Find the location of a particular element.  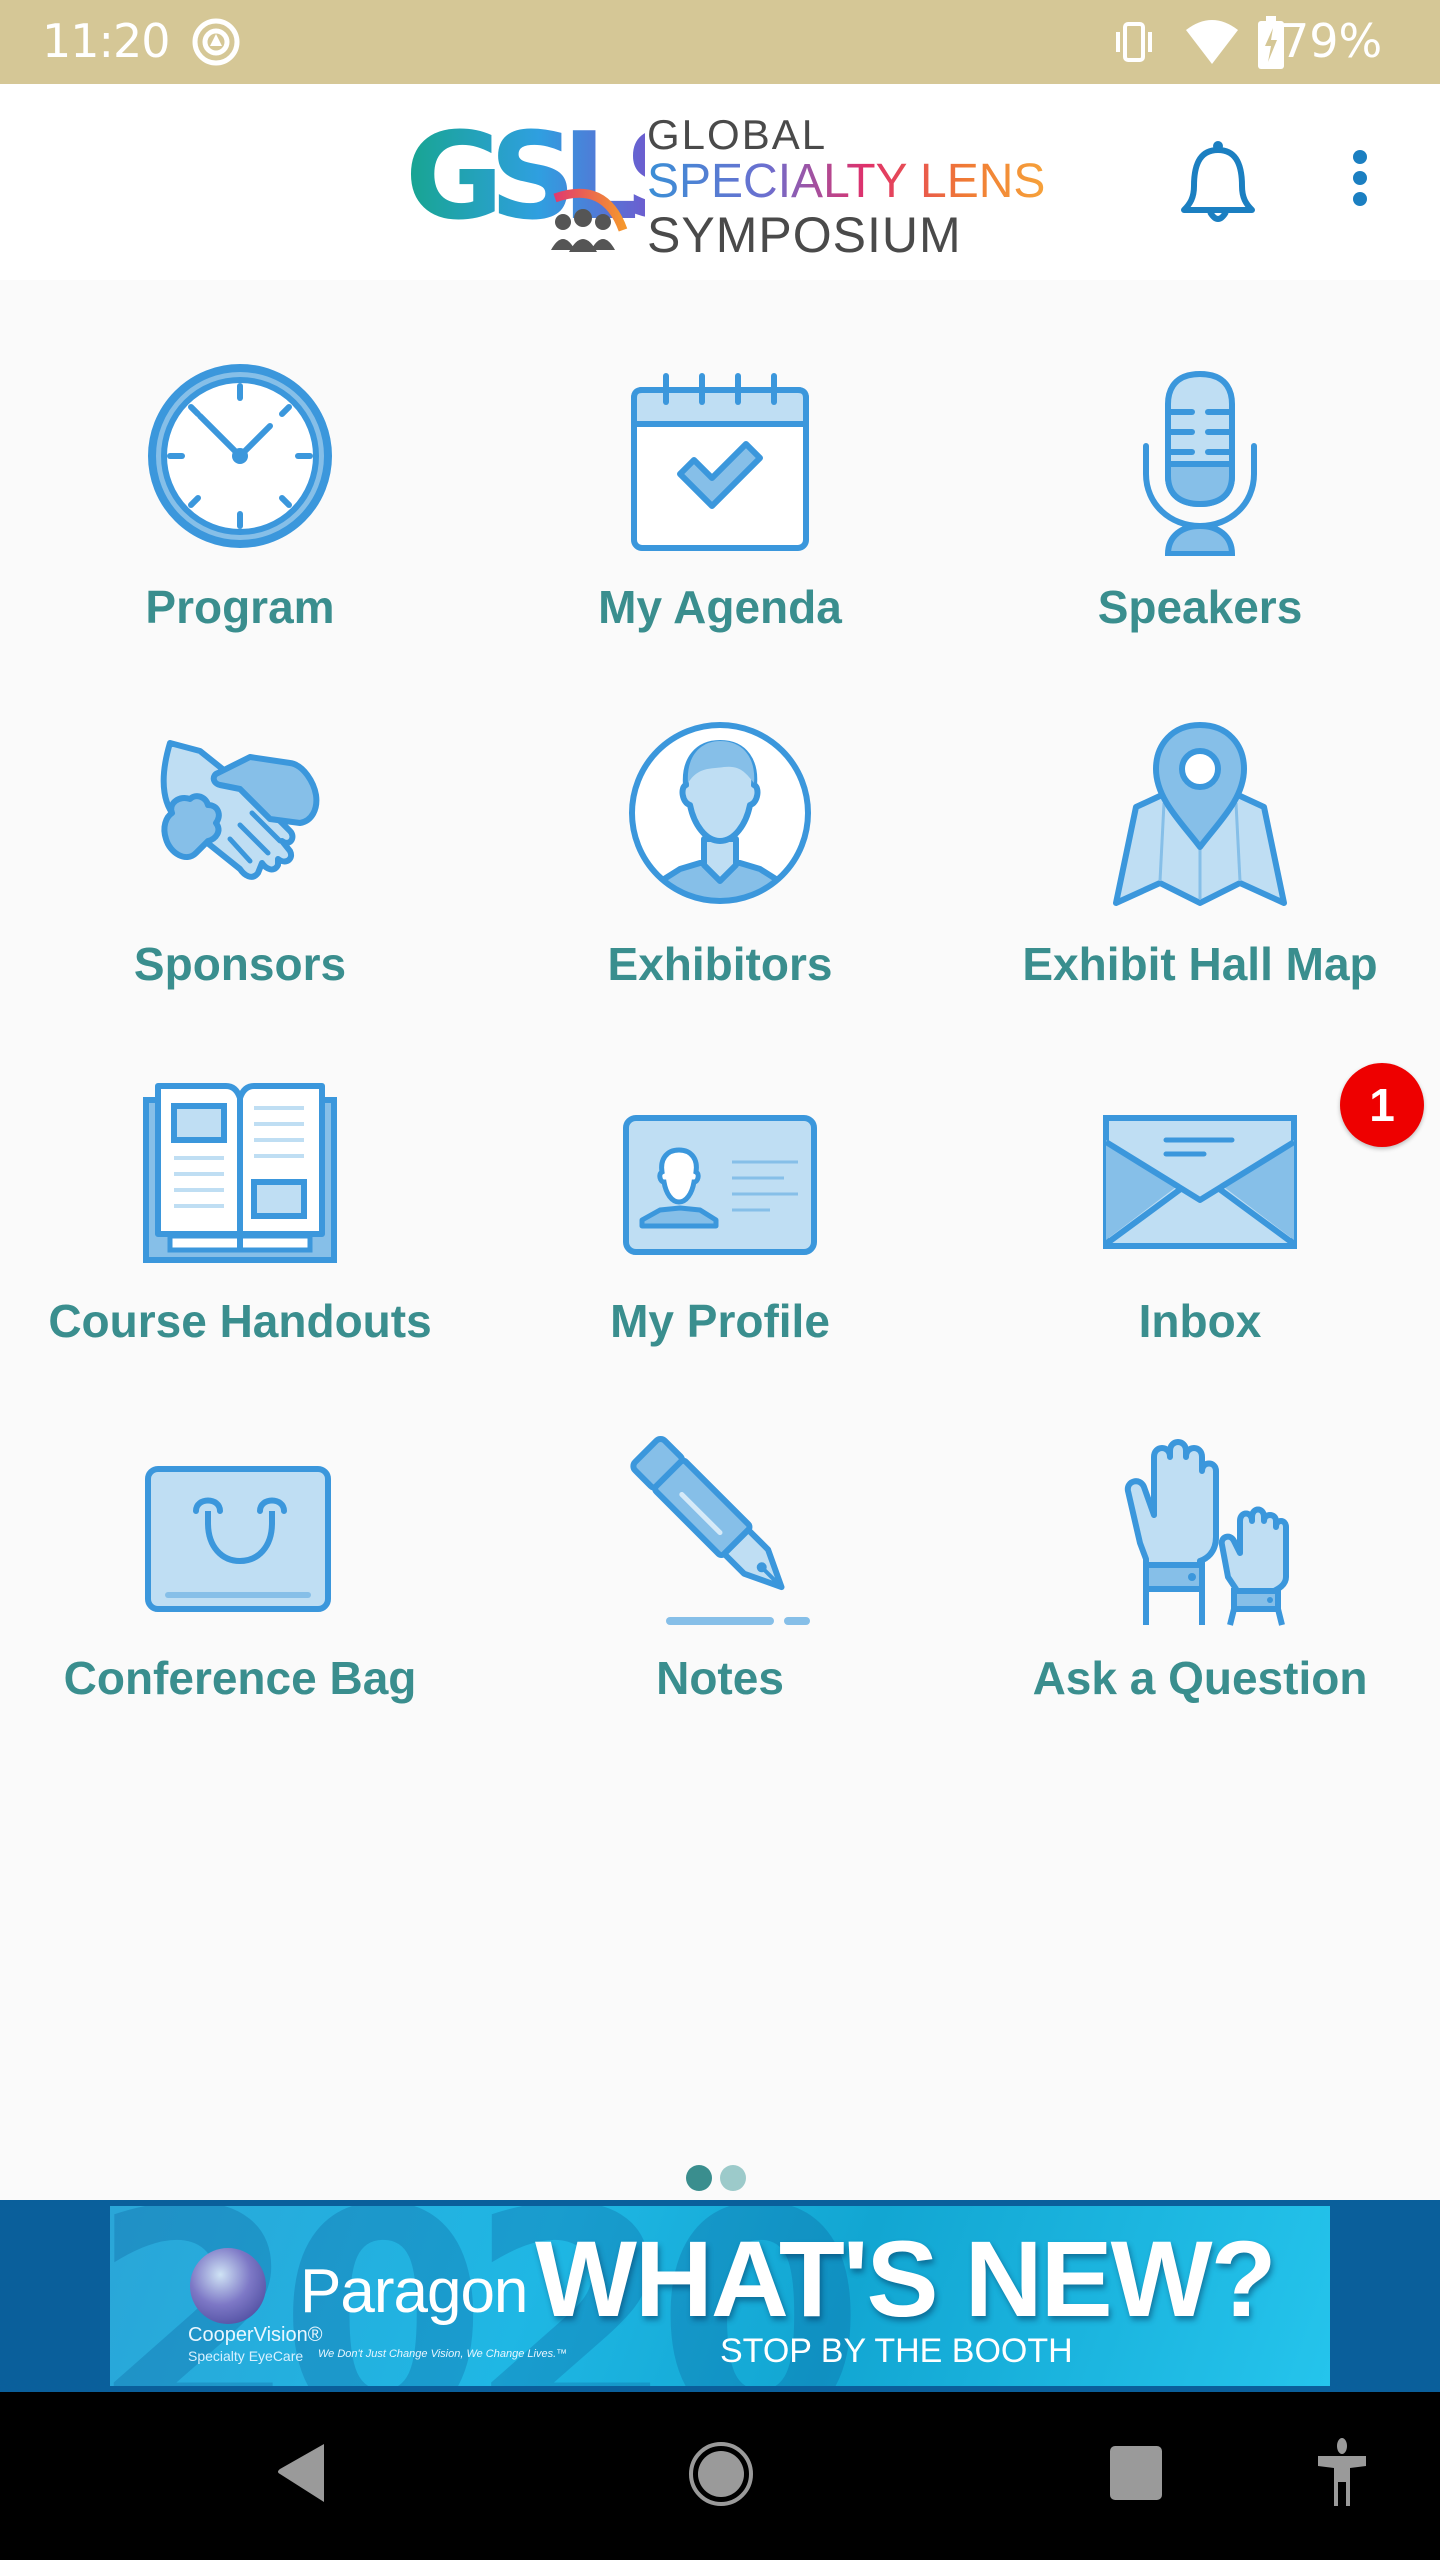

page-indicator is located at coordinates (720, 2179).